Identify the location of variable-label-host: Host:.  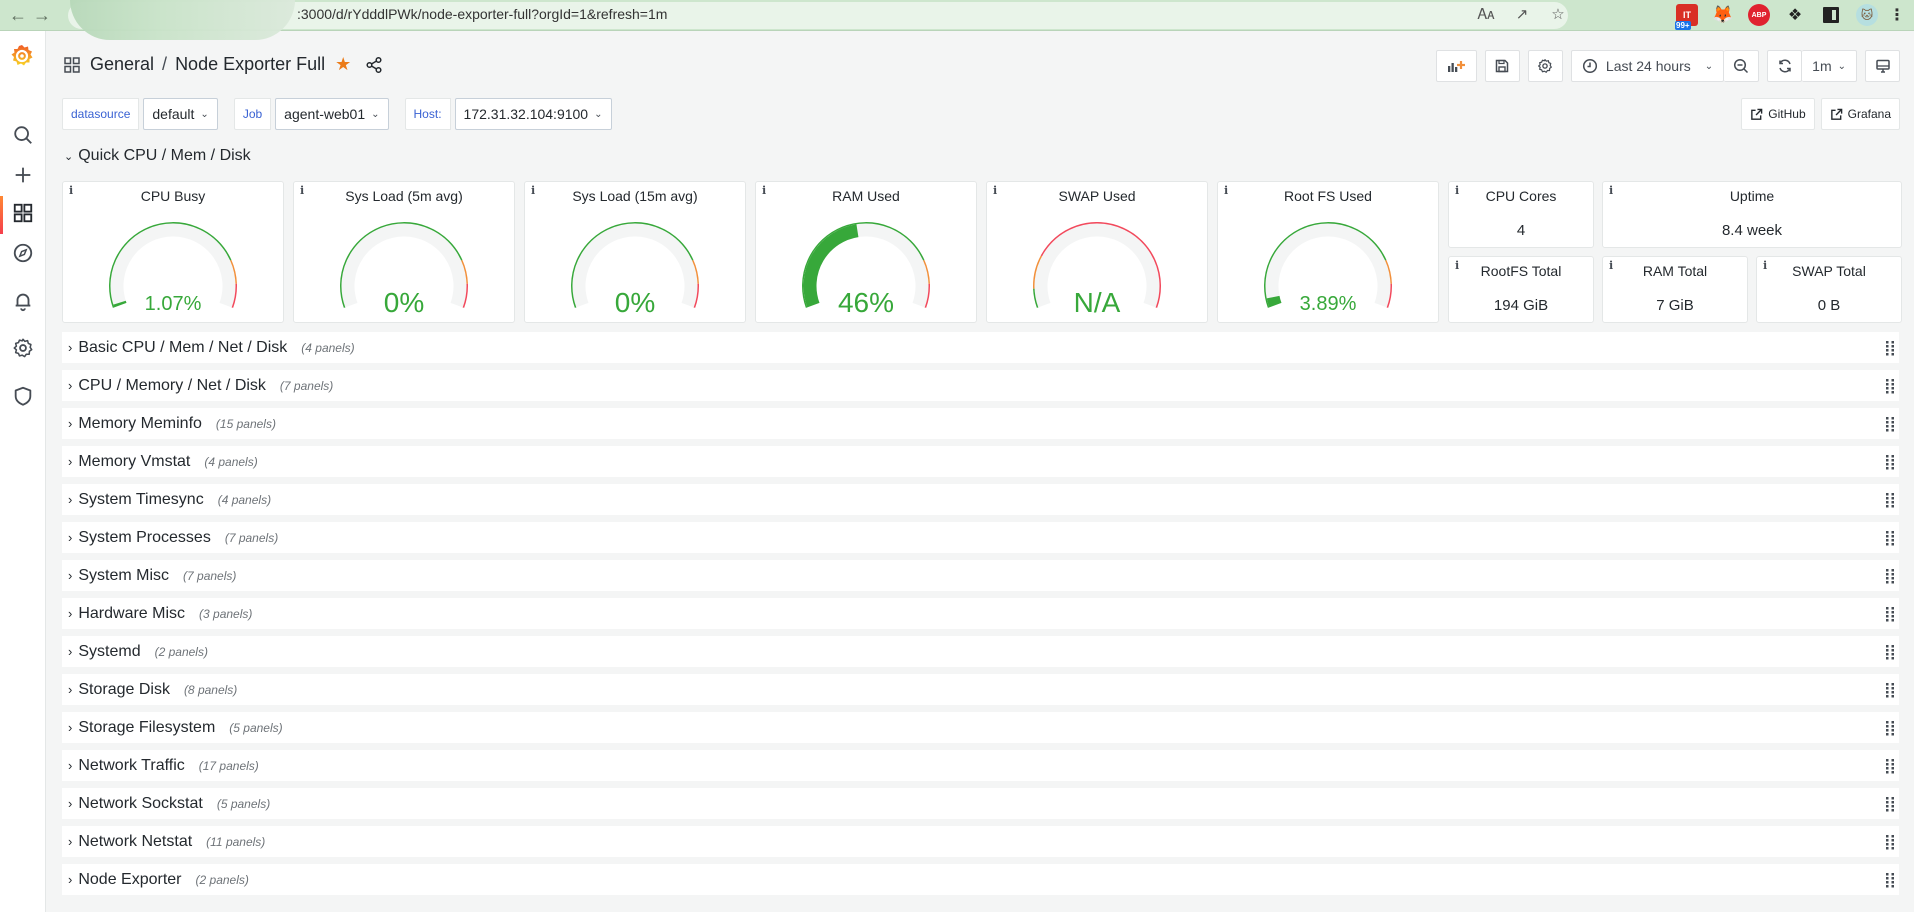
(427, 114).